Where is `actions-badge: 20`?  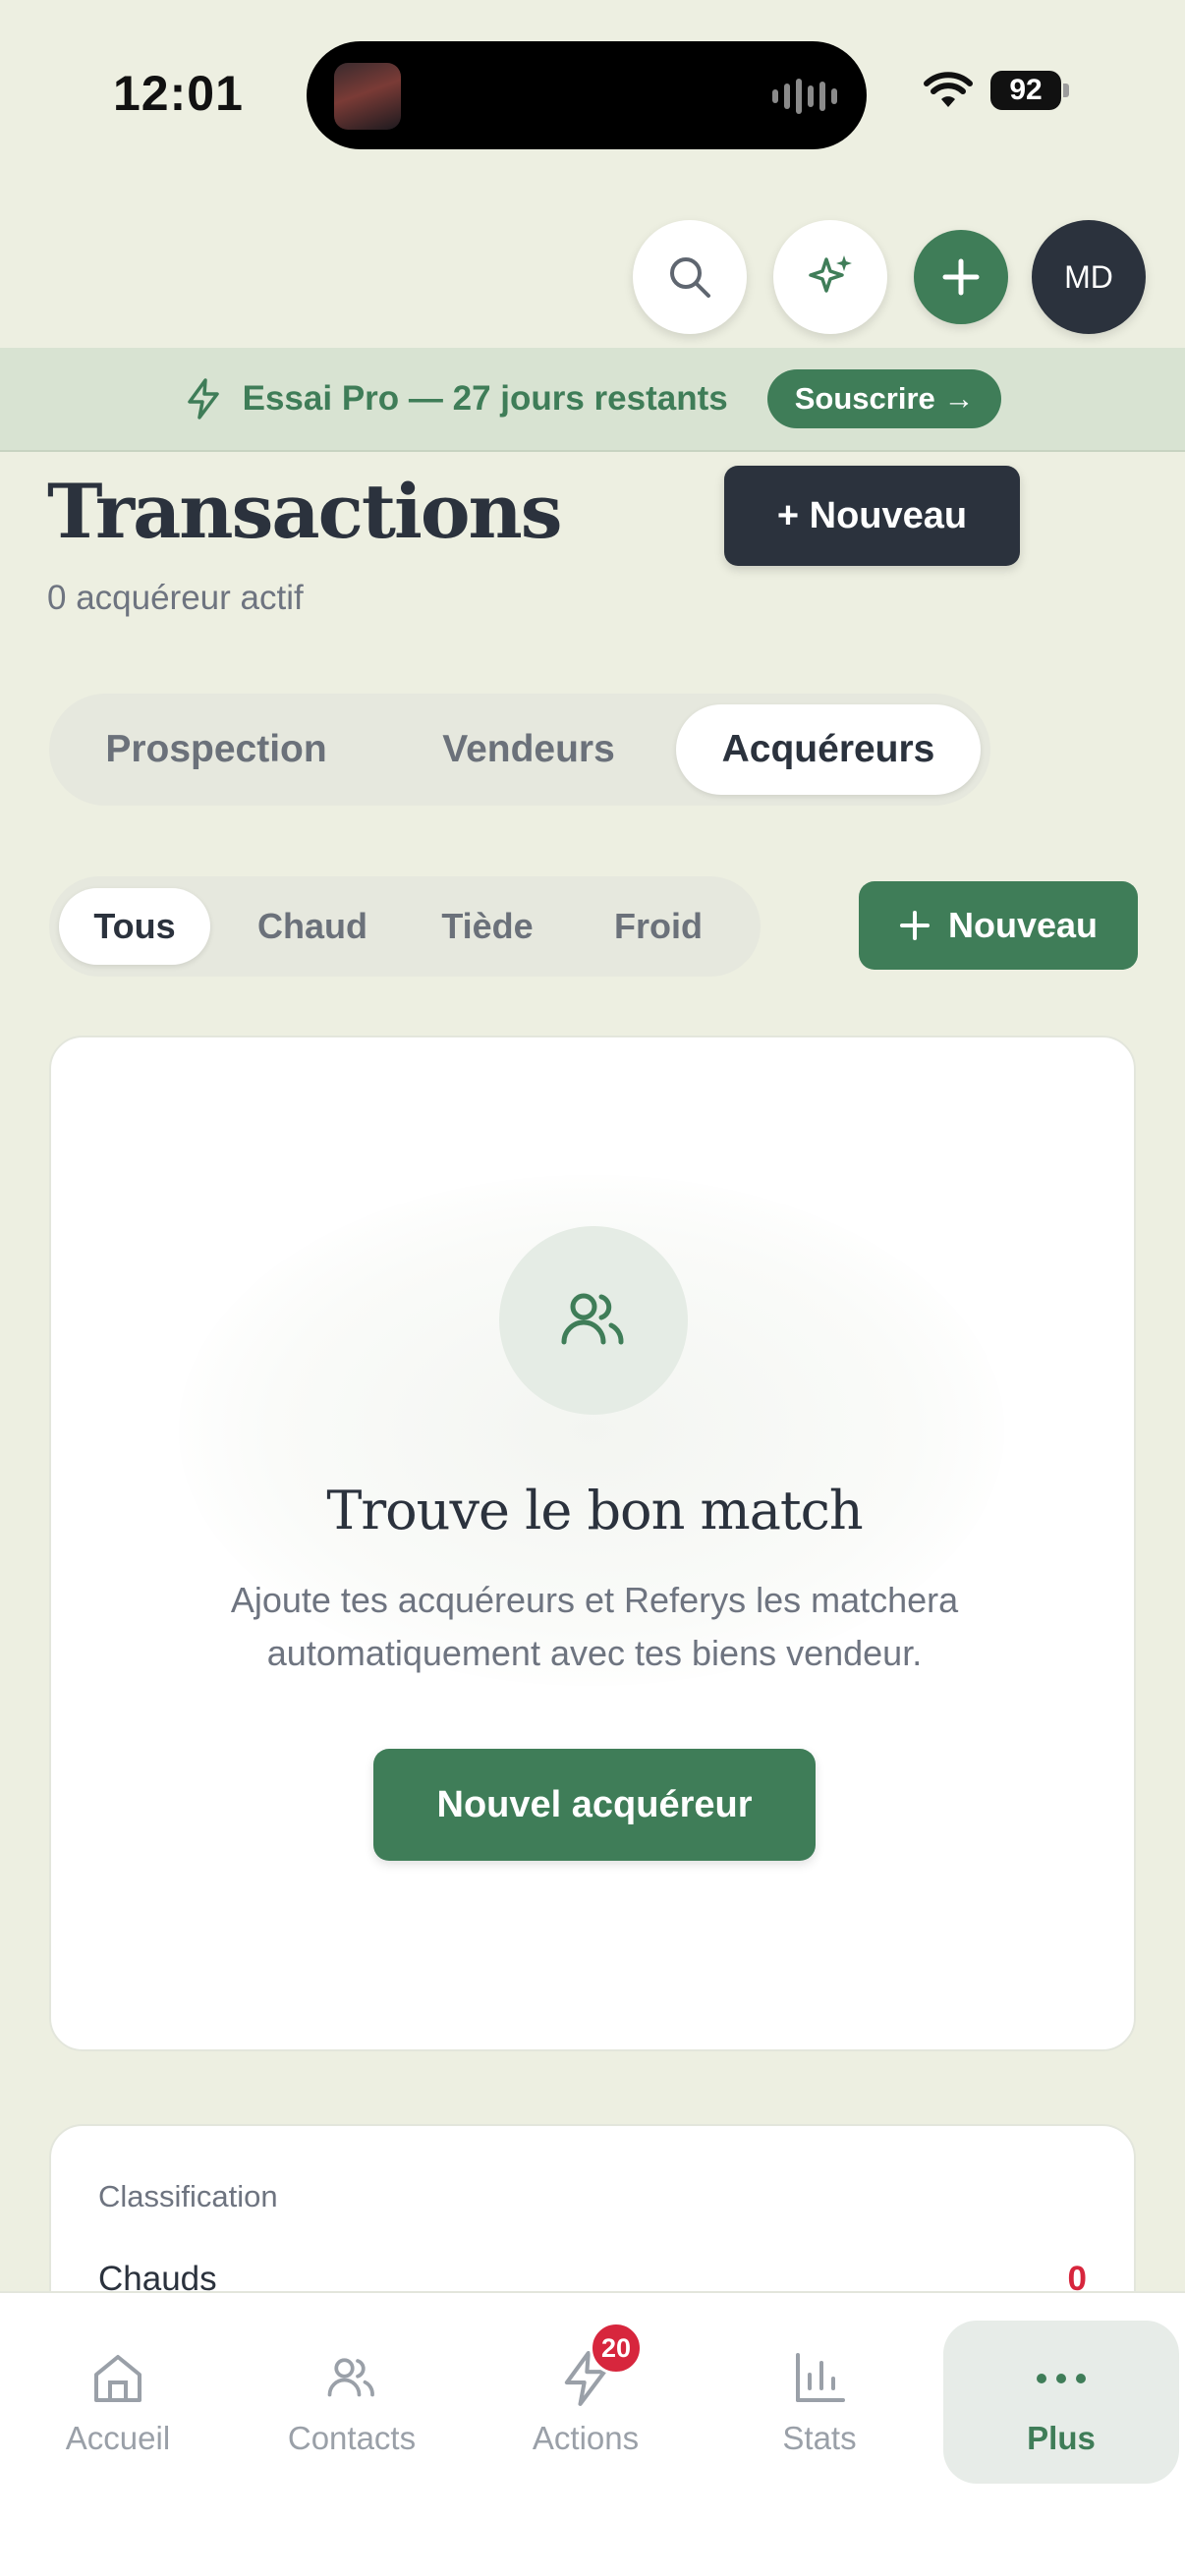 actions-badge: 20 is located at coordinates (617, 2348).